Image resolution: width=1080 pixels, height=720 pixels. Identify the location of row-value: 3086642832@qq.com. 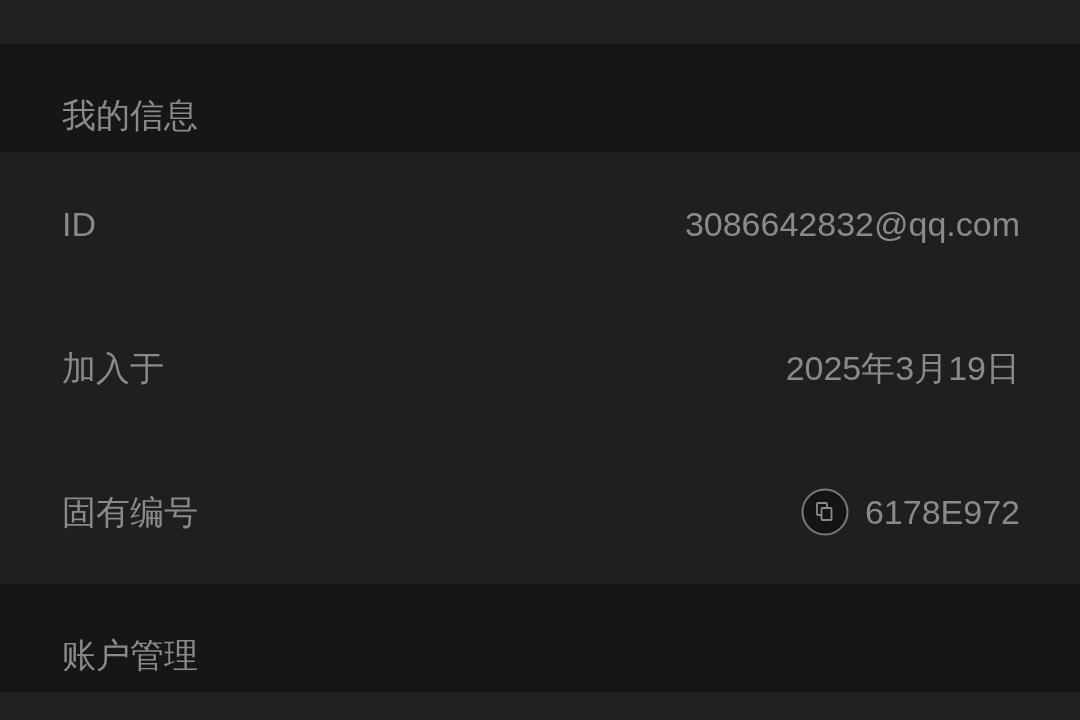
(852, 224).